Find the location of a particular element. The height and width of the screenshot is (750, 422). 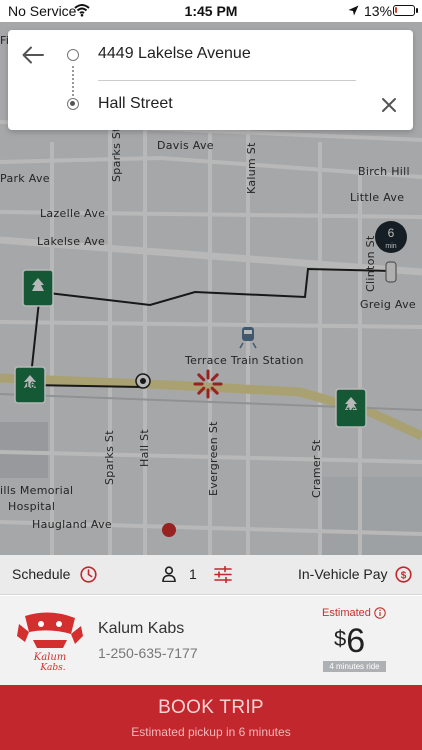

back-arrow-icon is located at coordinates (33, 55).